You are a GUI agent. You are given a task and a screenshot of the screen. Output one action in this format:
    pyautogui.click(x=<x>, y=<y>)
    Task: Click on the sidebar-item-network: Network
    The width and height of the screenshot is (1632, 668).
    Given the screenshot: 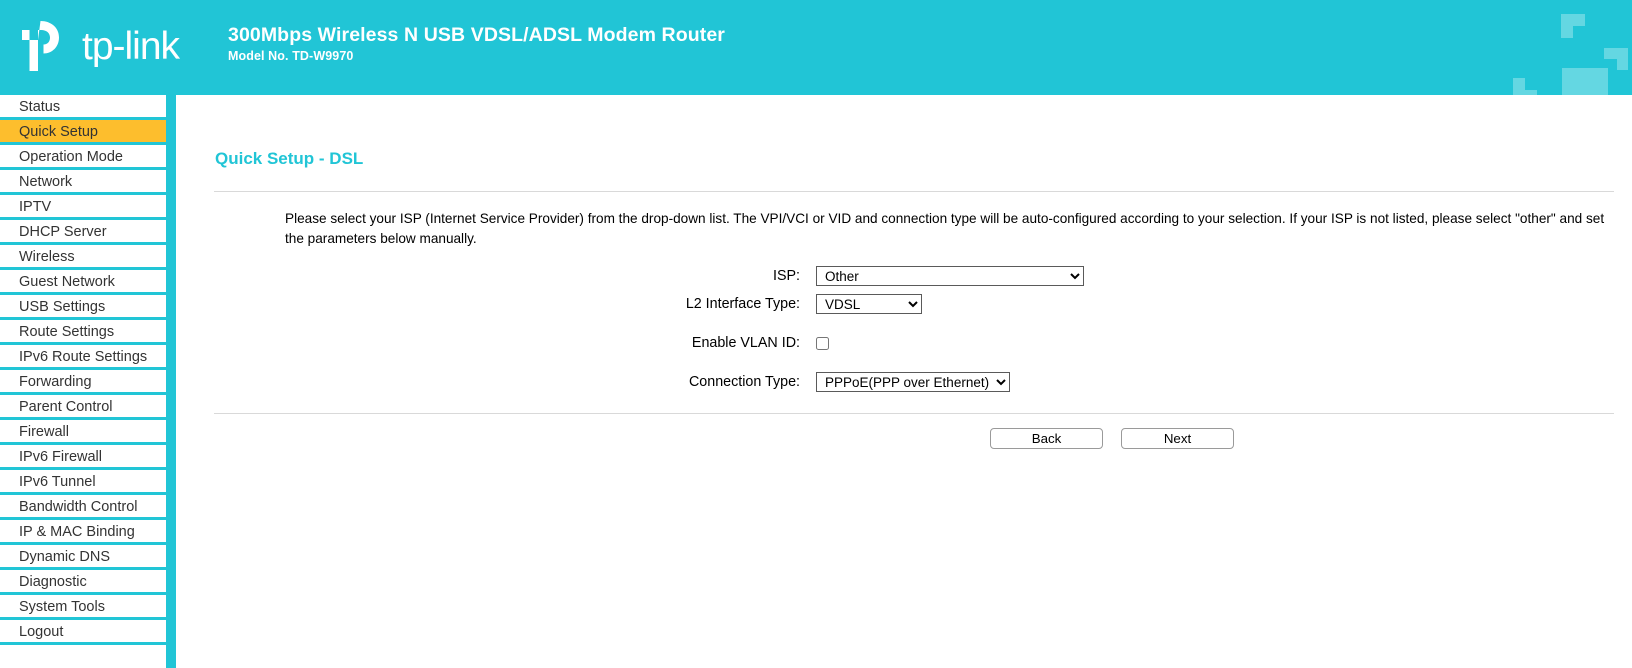 What is the action you would take?
    pyautogui.click(x=83, y=182)
    